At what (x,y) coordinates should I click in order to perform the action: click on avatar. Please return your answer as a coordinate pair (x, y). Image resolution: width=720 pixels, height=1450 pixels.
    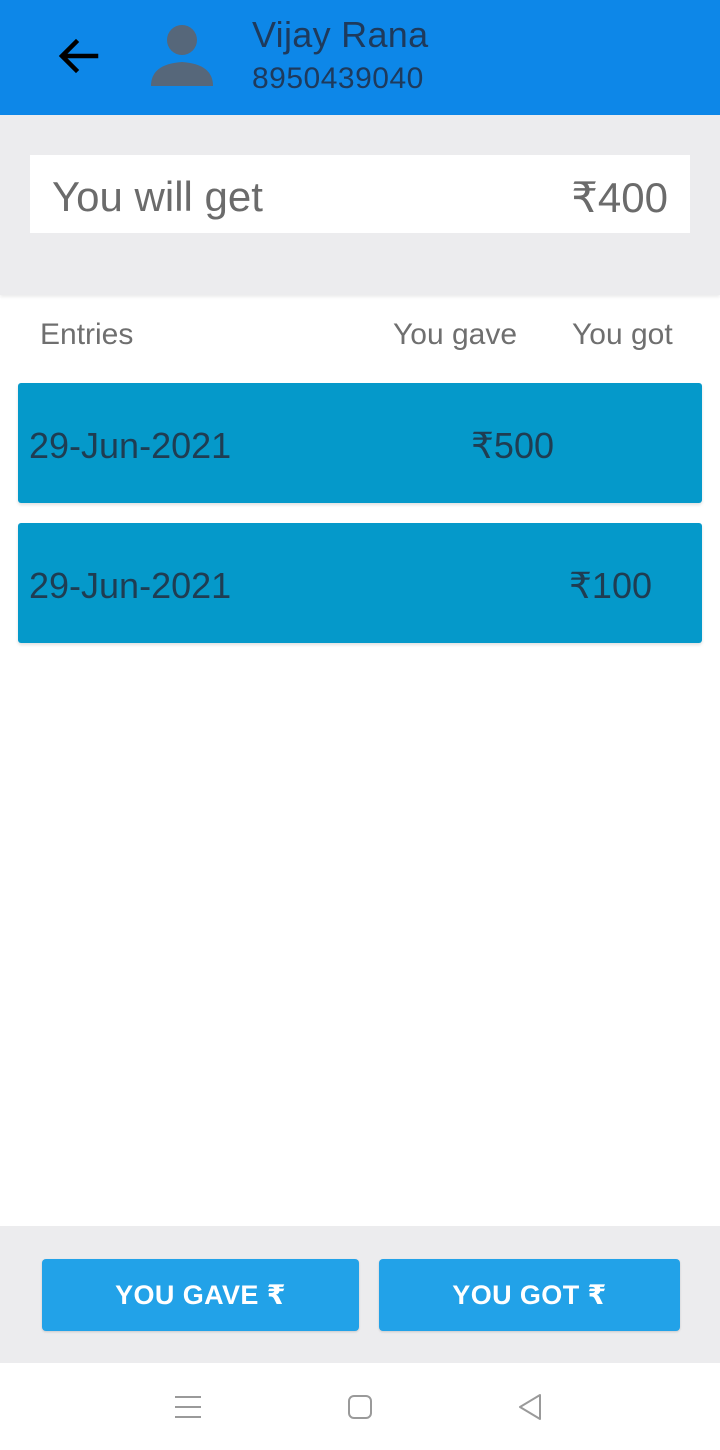
    Looking at the image, I should click on (182, 54).